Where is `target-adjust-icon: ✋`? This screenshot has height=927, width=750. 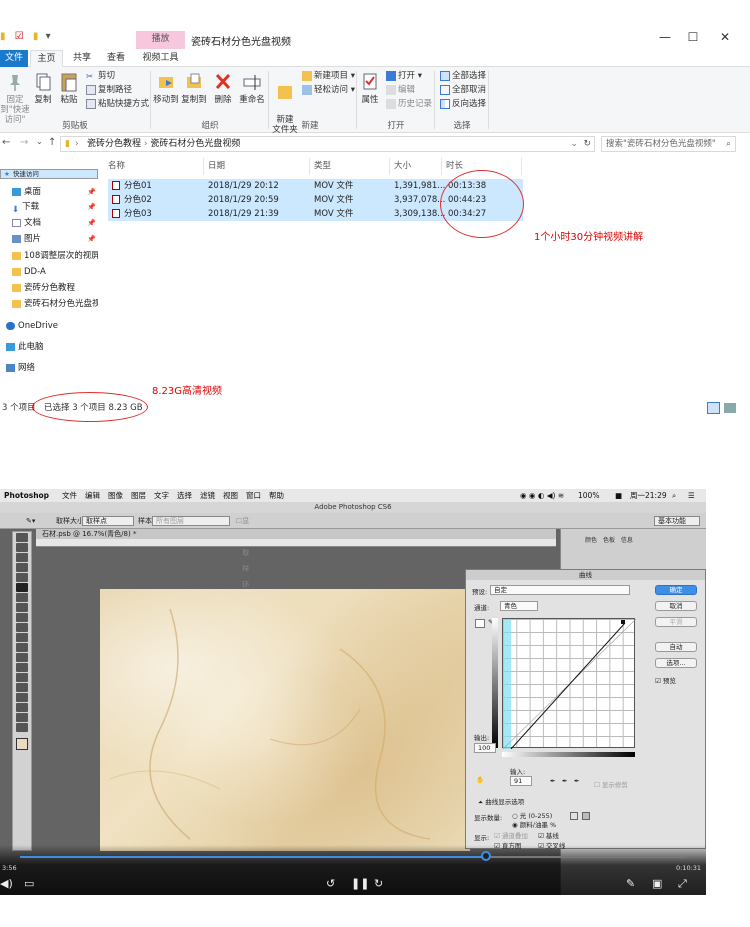
target-adjust-icon: ✋ is located at coordinates (480, 780).